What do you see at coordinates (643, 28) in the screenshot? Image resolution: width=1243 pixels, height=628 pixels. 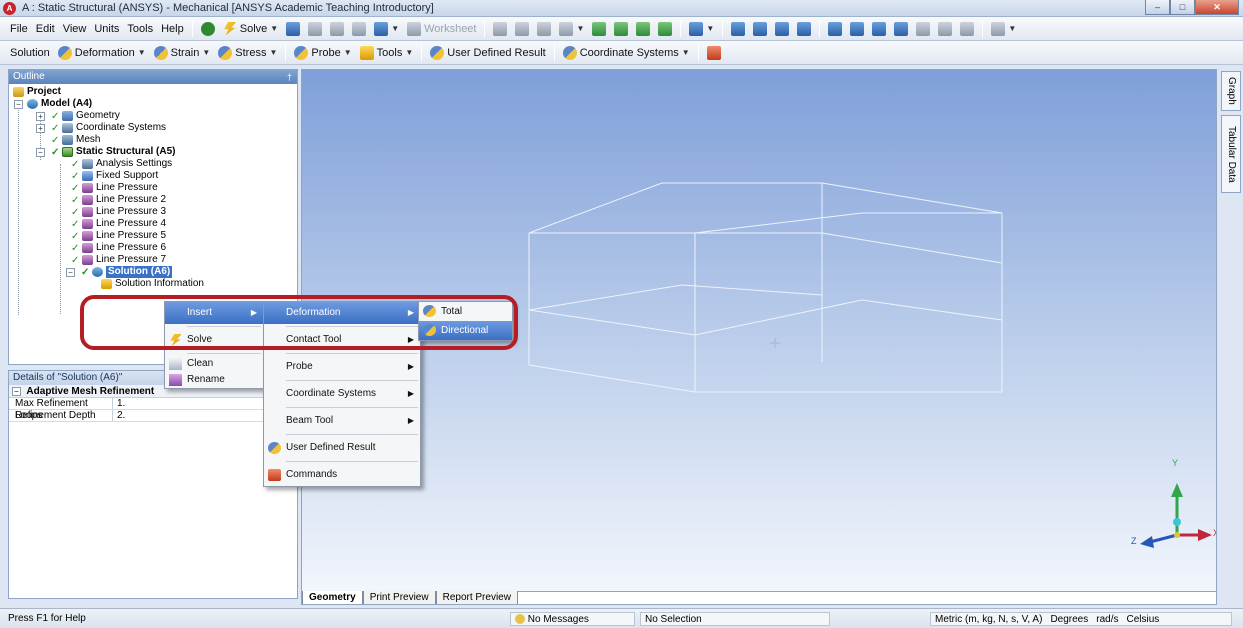 I see `select-node-button` at bounding box center [643, 28].